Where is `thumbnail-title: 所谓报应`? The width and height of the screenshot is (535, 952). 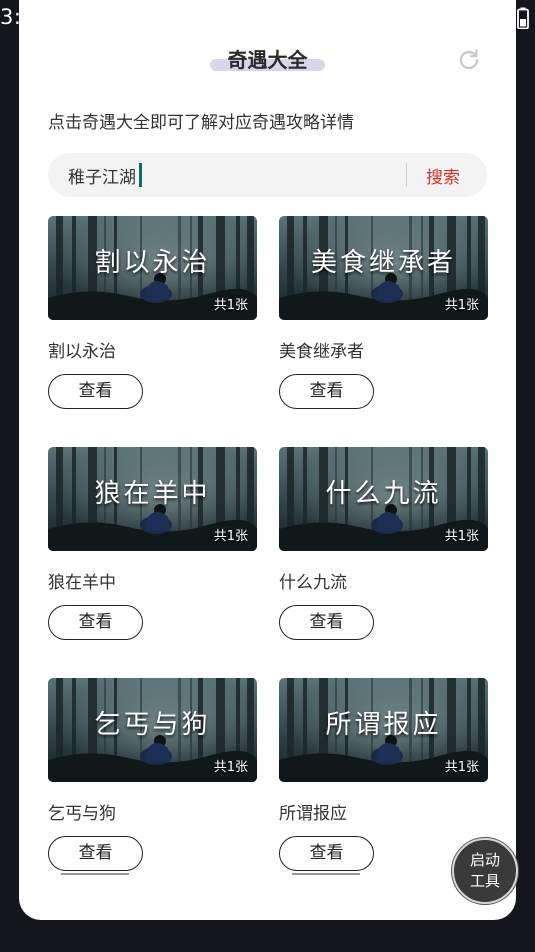 thumbnail-title: 所谓报应 is located at coordinates (383, 725).